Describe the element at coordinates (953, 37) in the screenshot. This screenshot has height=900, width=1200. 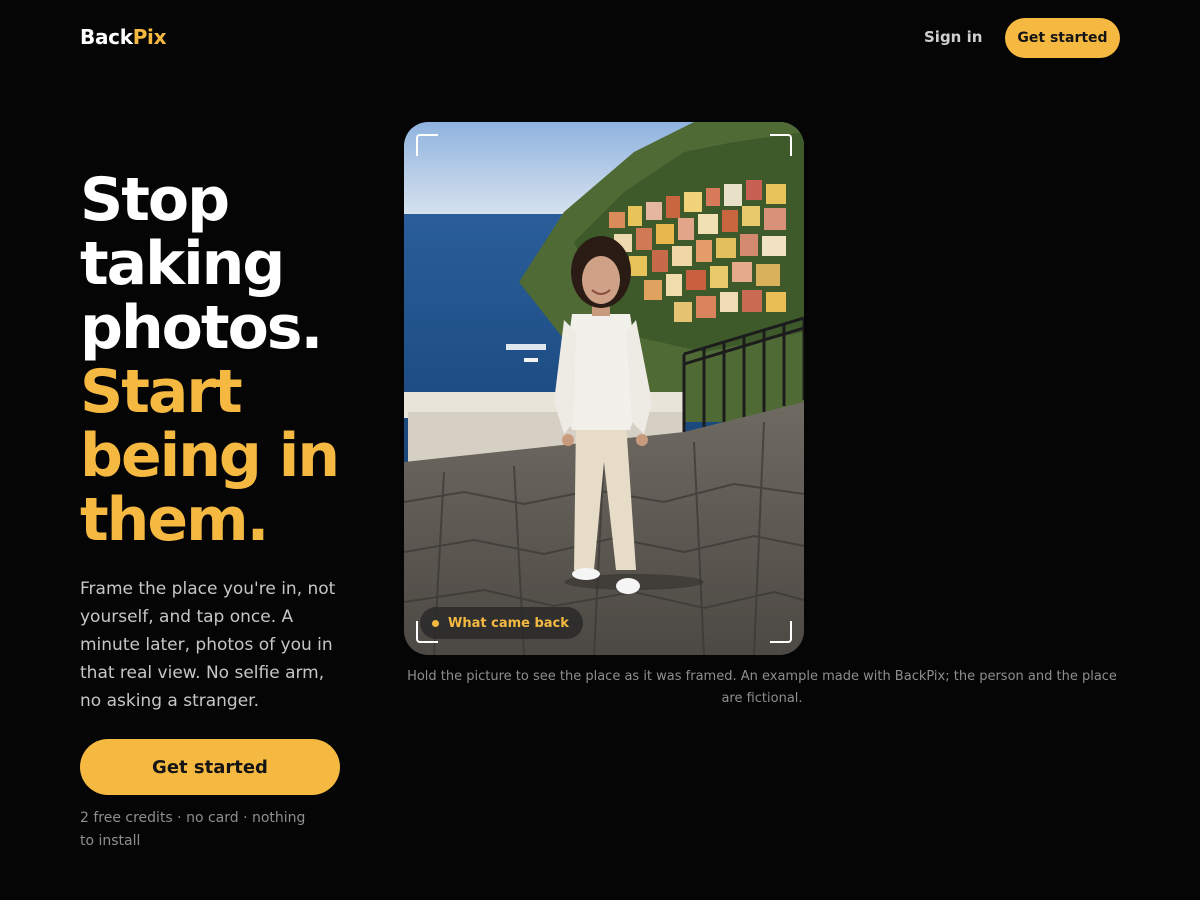
I see `sign-in-link: Sign in` at that location.